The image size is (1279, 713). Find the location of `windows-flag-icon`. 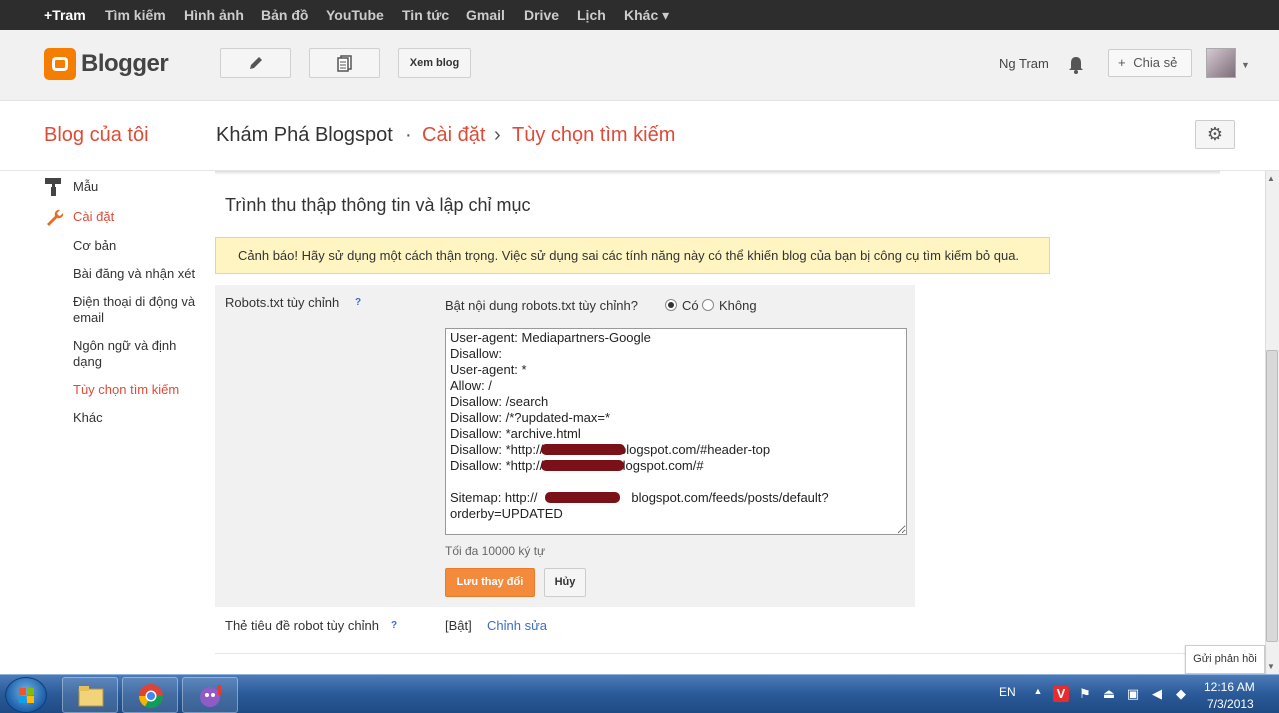

windows-flag-icon is located at coordinates (26, 695).